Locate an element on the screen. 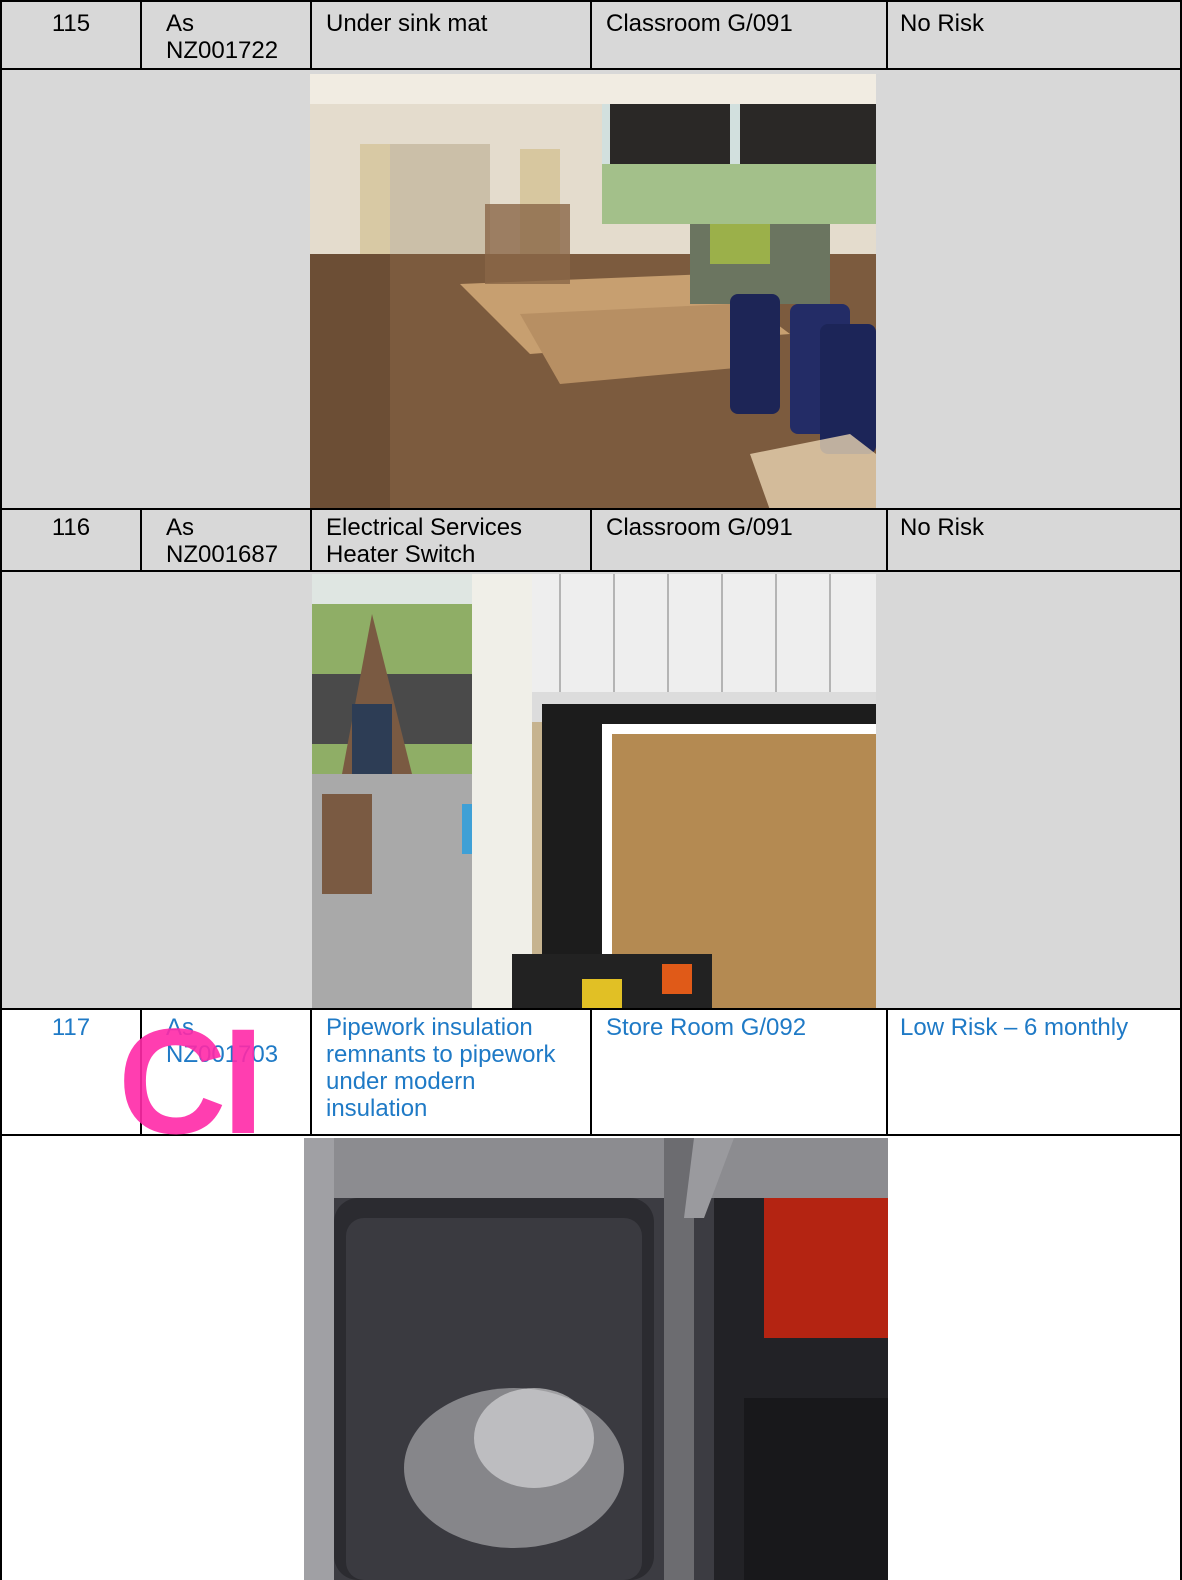 The height and width of the screenshot is (1580, 1182). reference: As NZ001703 is located at coordinates (225, 1073).